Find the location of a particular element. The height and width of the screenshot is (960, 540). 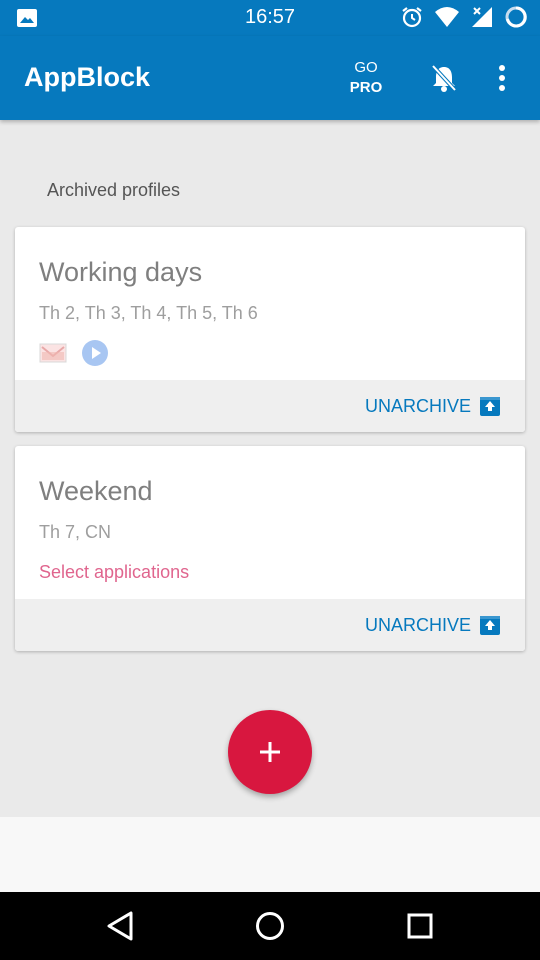

plus-icon is located at coordinates (270, 752).